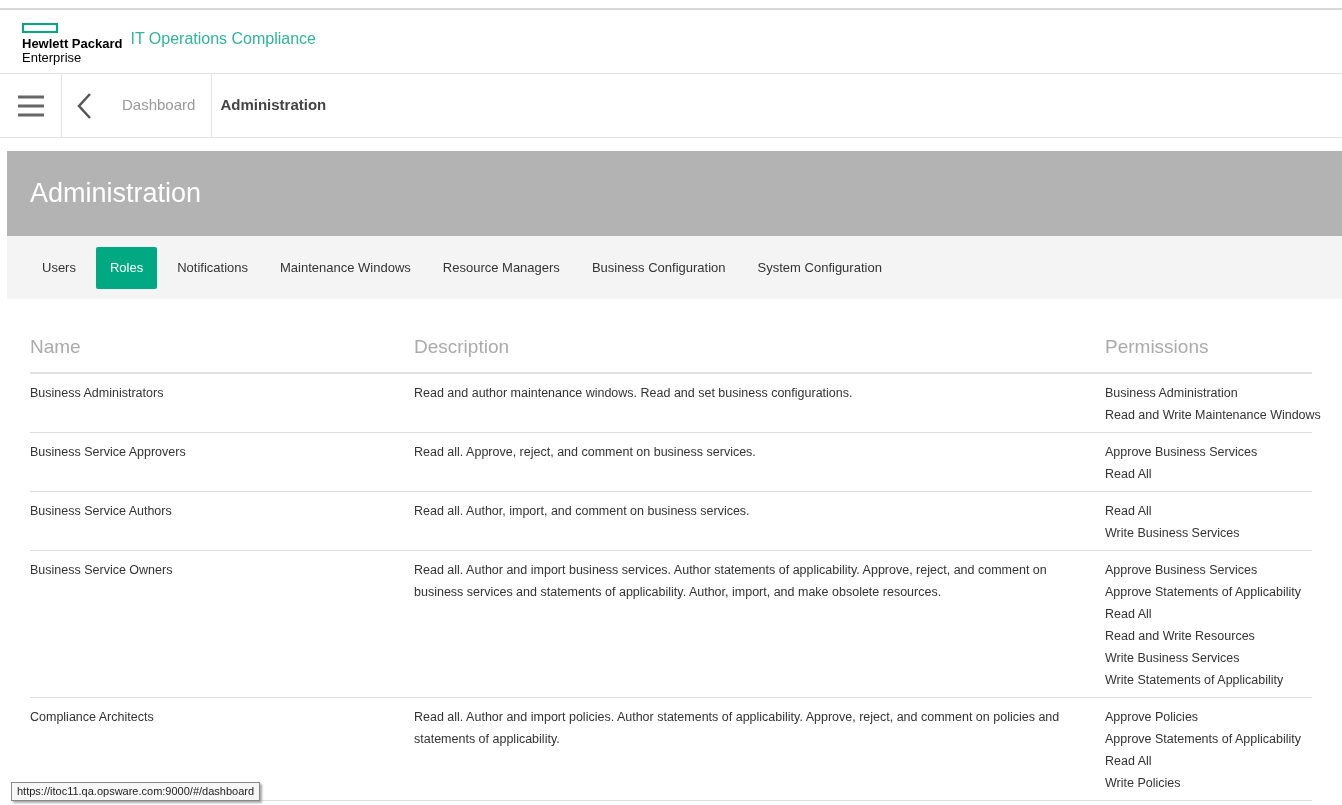  I want to click on back-icon, so click(84, 105).